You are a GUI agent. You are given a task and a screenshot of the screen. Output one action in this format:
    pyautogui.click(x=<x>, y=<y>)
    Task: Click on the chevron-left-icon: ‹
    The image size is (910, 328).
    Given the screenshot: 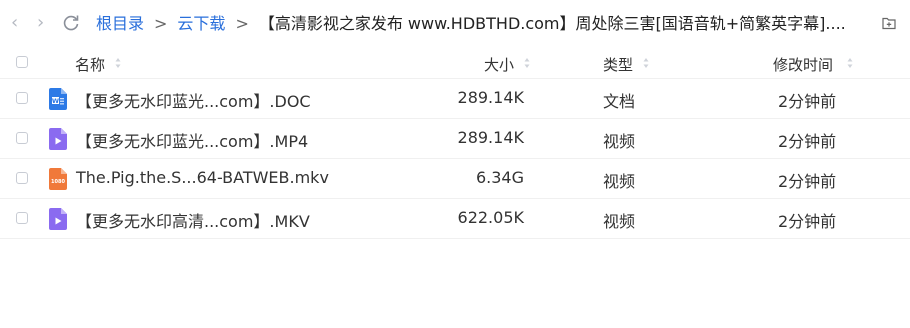 What is the action you would take?
    pyautogui.click(x=14, y=23)
    